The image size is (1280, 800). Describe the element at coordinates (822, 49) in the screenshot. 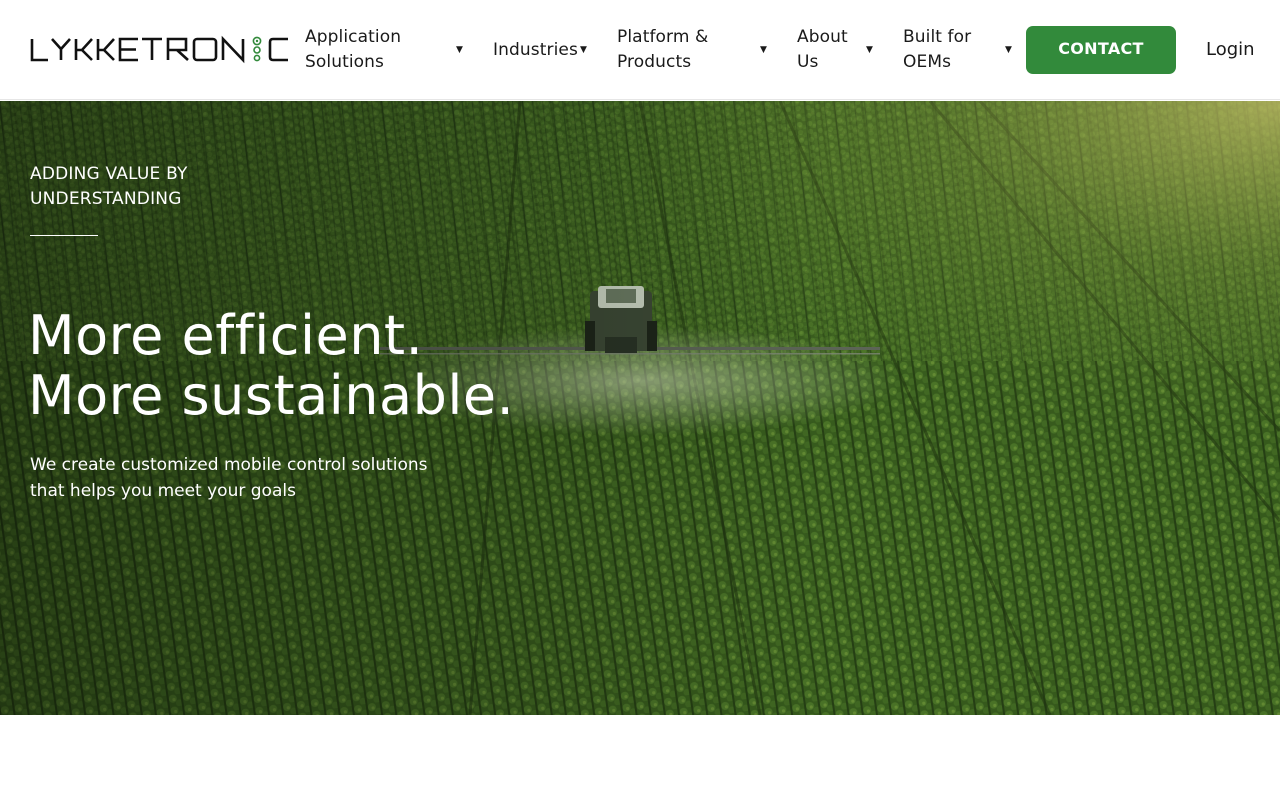

I see `nav-label: About Us` at that location.